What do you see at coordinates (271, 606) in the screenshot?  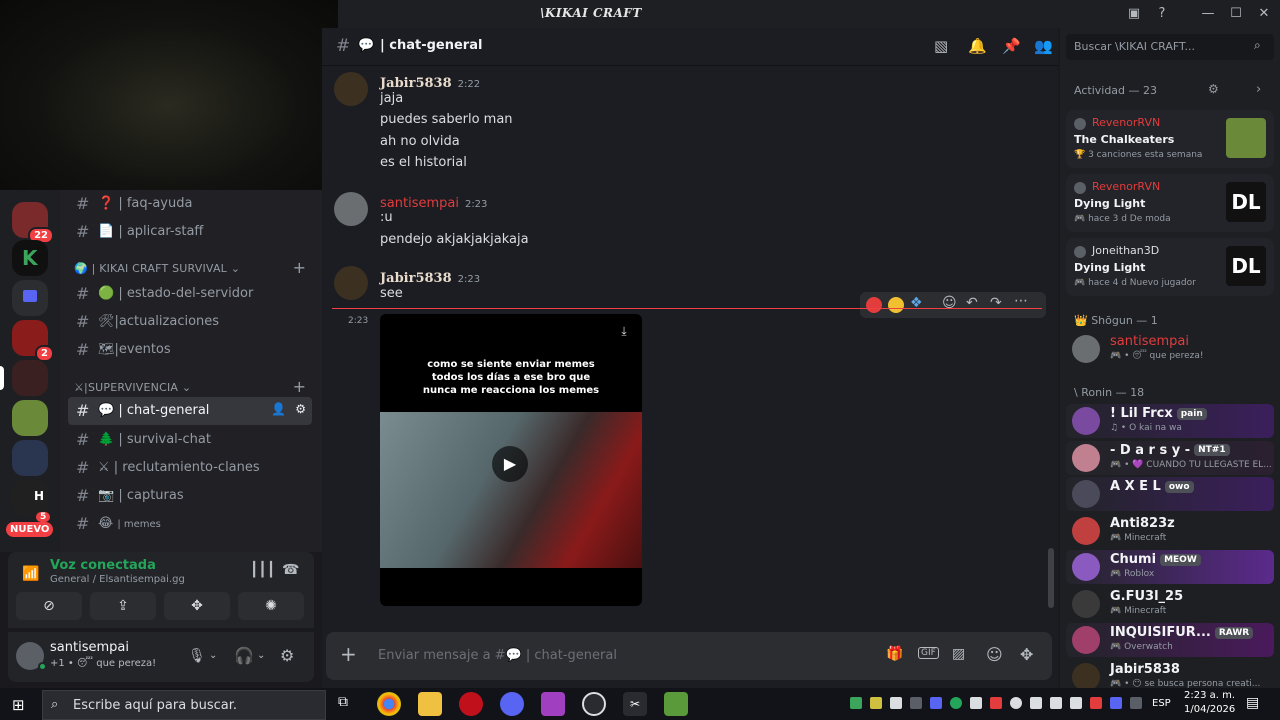 I see `soundboard-button: ✺` at bounding box center [271, 606].